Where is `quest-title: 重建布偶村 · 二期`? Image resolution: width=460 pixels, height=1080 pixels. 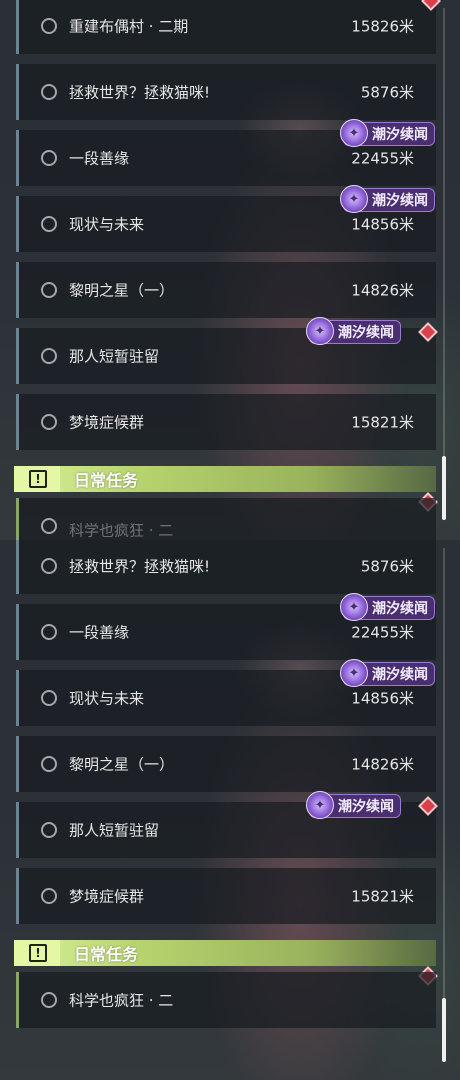
quest-title: 重建布偶村 · 二期 is located at coordinates (129, 26).